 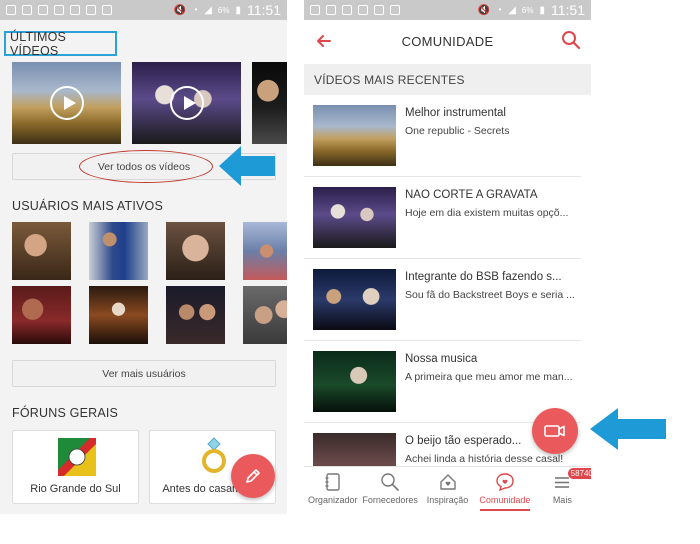 I want to click on notification-badge: 58740, so click(x=579, y=473).